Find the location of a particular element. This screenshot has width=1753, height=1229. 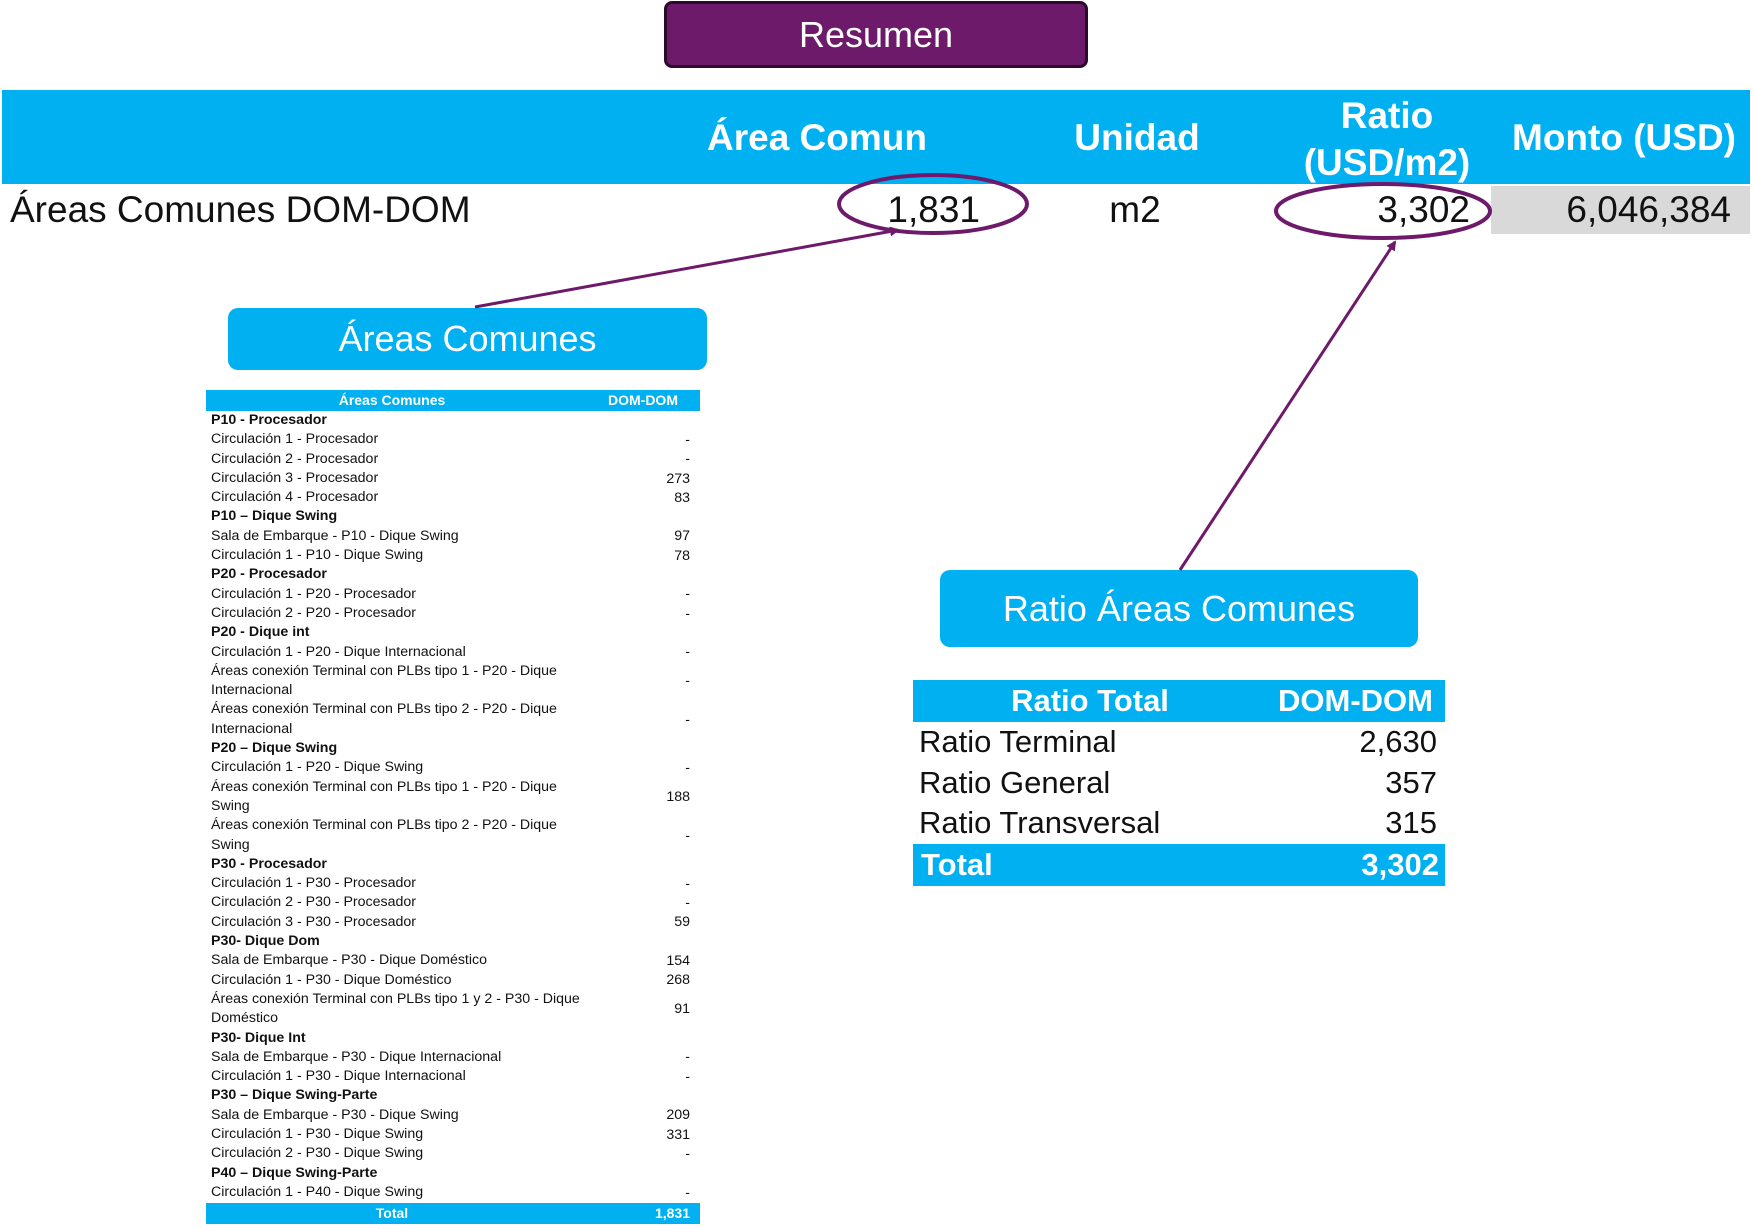

row-label: P30 - Procesador is located at coordinates (269, 863).